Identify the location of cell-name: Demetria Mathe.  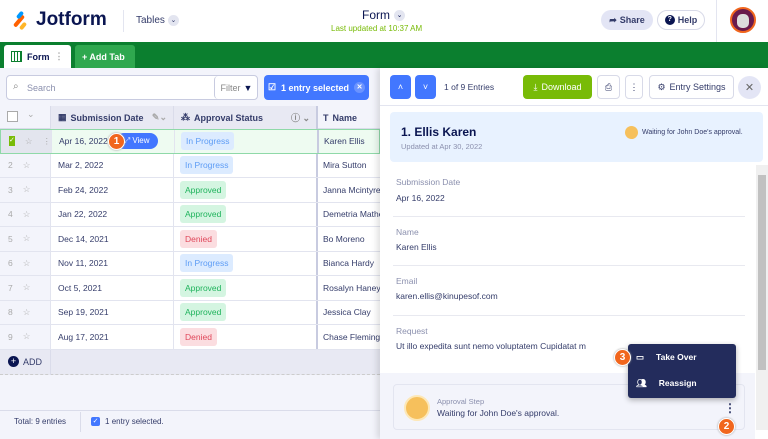
(348, 214).